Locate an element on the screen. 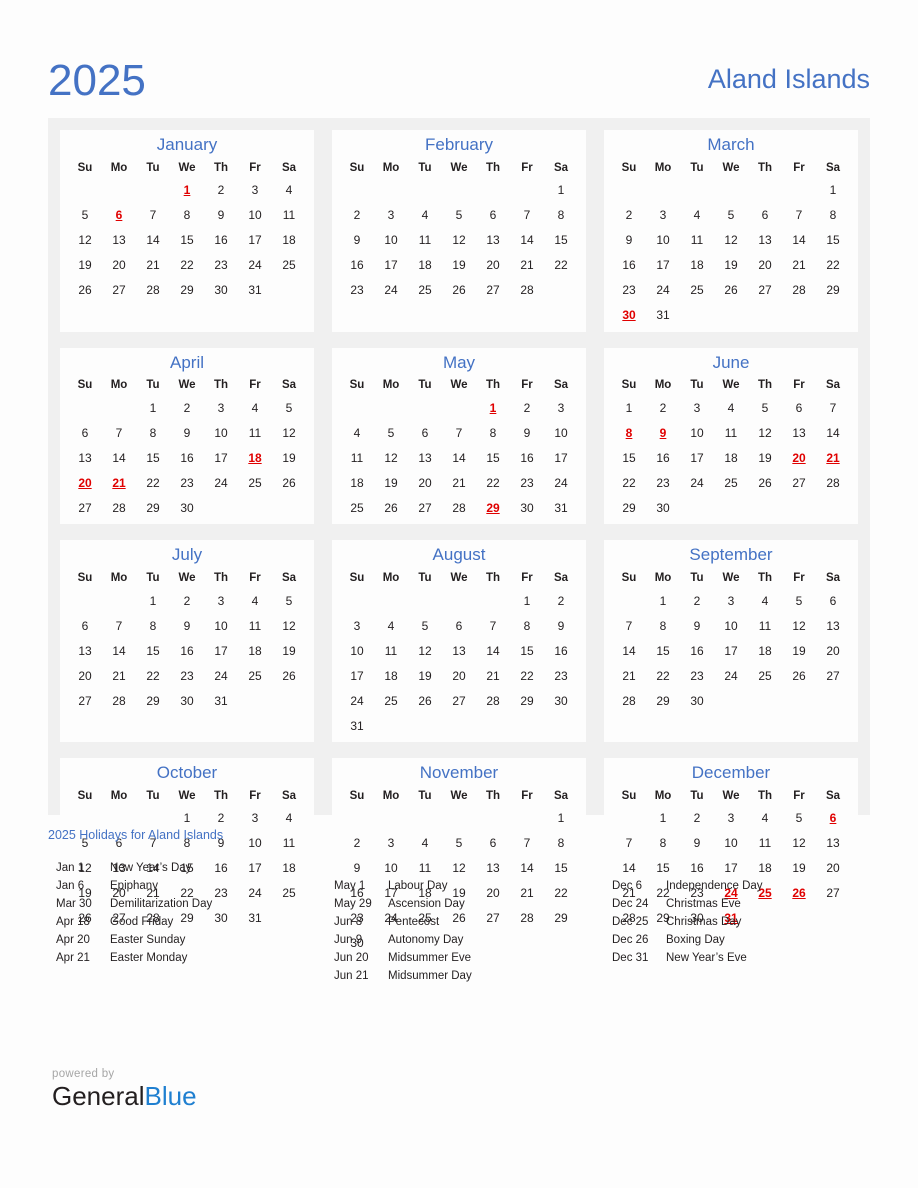 The image size is (918, 1188). day-cell-holiday: 30 is located at coordinates (629, 315).